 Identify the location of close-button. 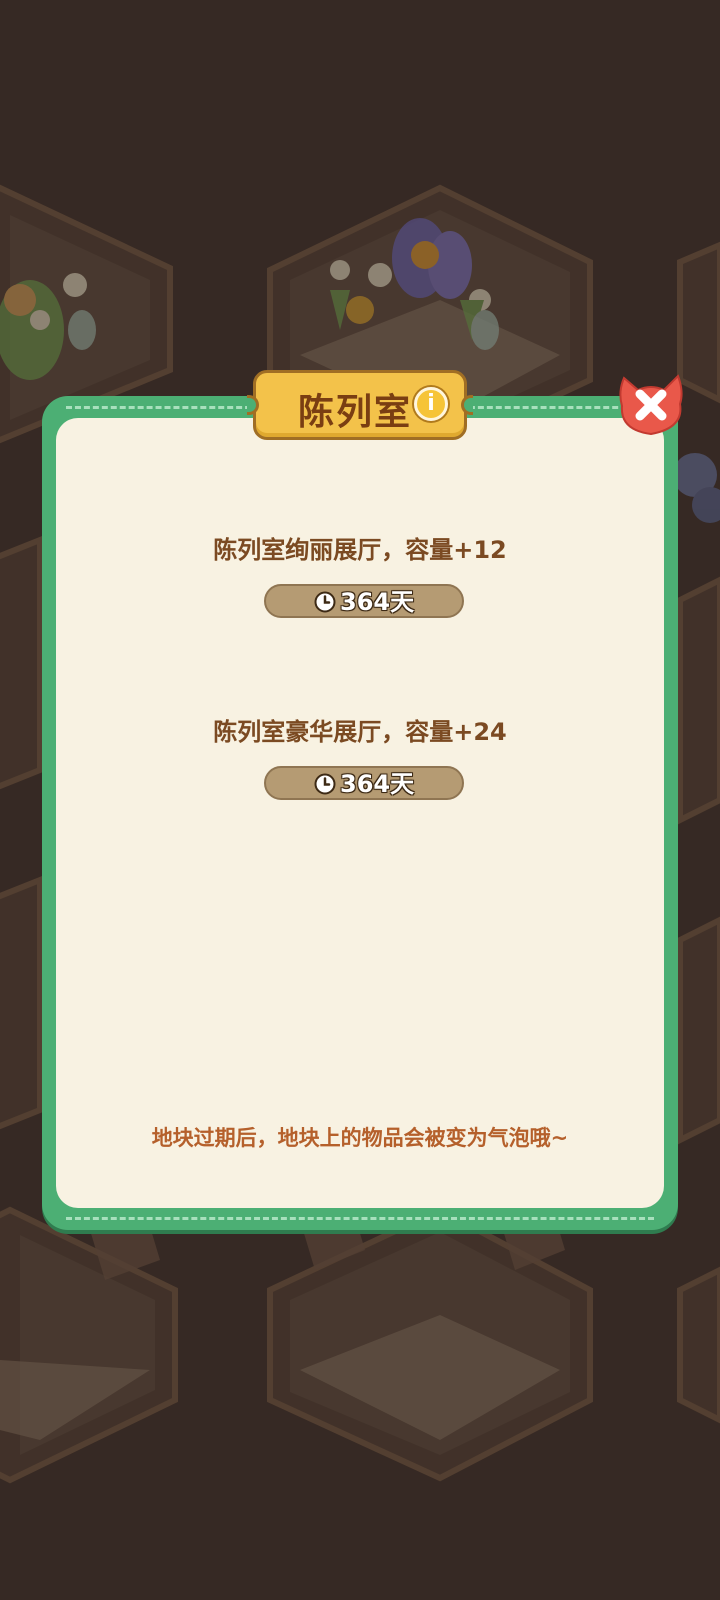
(651, 406).